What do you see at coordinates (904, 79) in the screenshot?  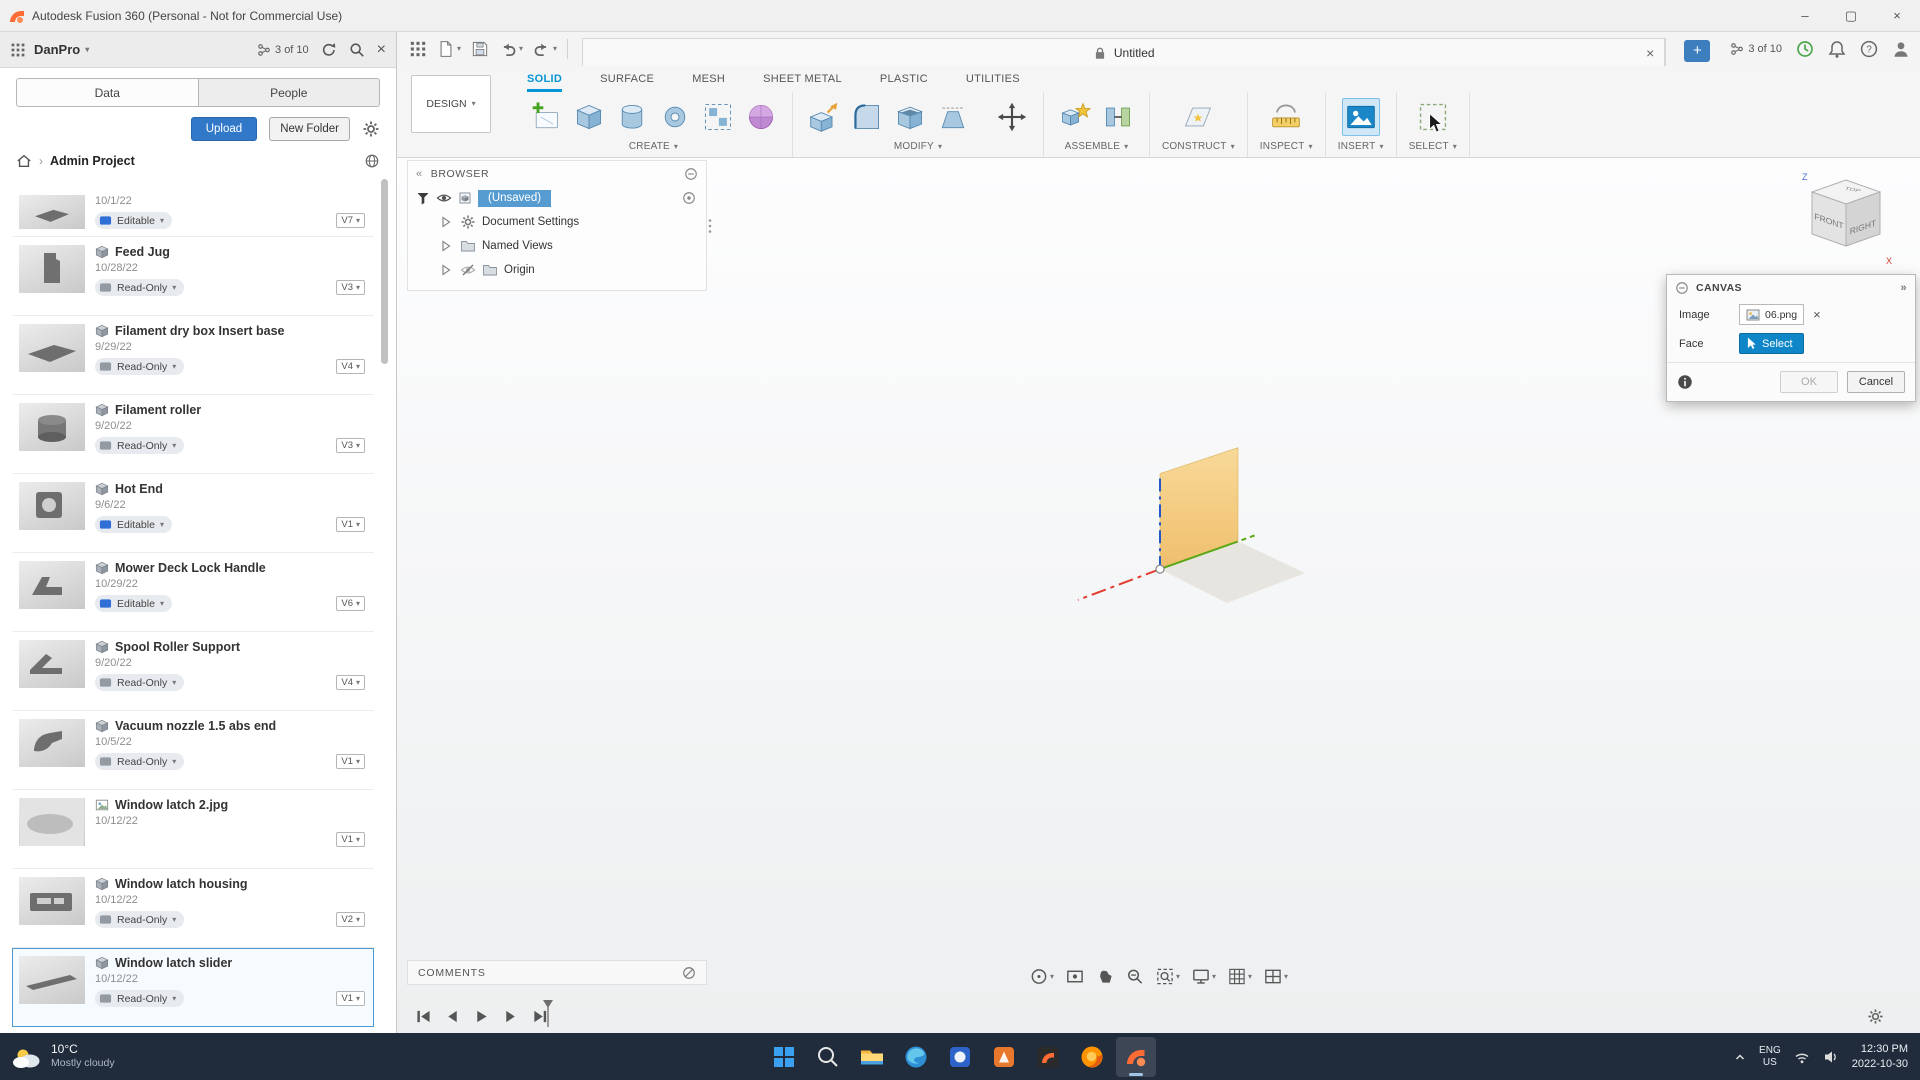 I see `ribbon-tab-plastic: PLASTIC` at bounding box center [904, 79].